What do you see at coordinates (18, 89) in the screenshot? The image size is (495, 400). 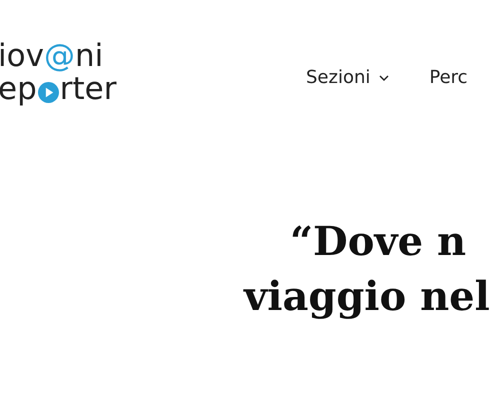 I see `logo-text: ep` at bounding box center [18, 89].